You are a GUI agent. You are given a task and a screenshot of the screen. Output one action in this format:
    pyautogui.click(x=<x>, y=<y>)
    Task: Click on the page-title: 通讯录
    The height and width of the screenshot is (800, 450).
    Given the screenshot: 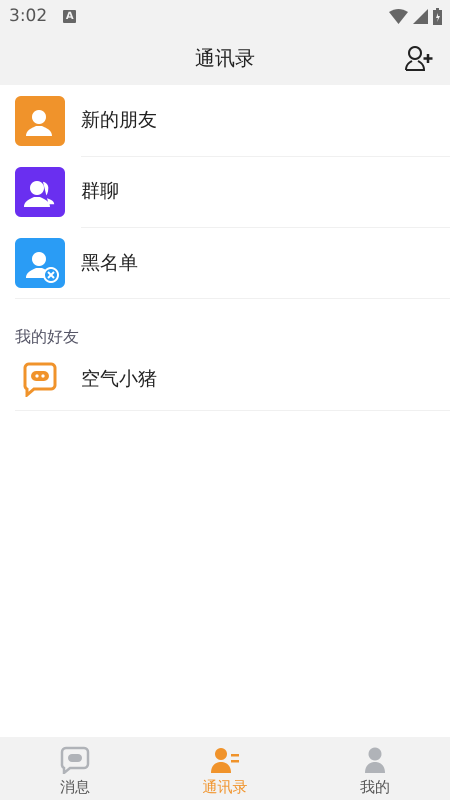 What is the action you would take?
    pyautogui.click(x=225, y=58)
    